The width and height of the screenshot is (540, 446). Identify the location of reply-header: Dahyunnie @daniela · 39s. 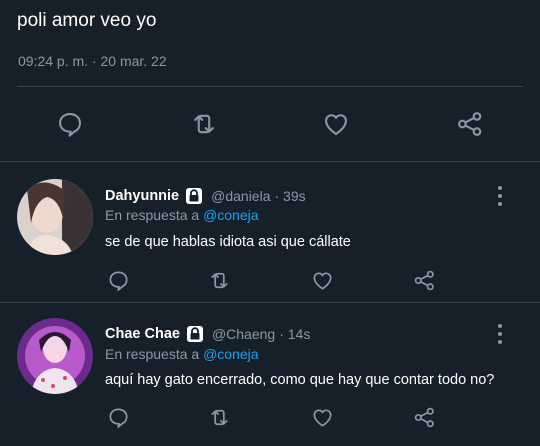
(205, 196).